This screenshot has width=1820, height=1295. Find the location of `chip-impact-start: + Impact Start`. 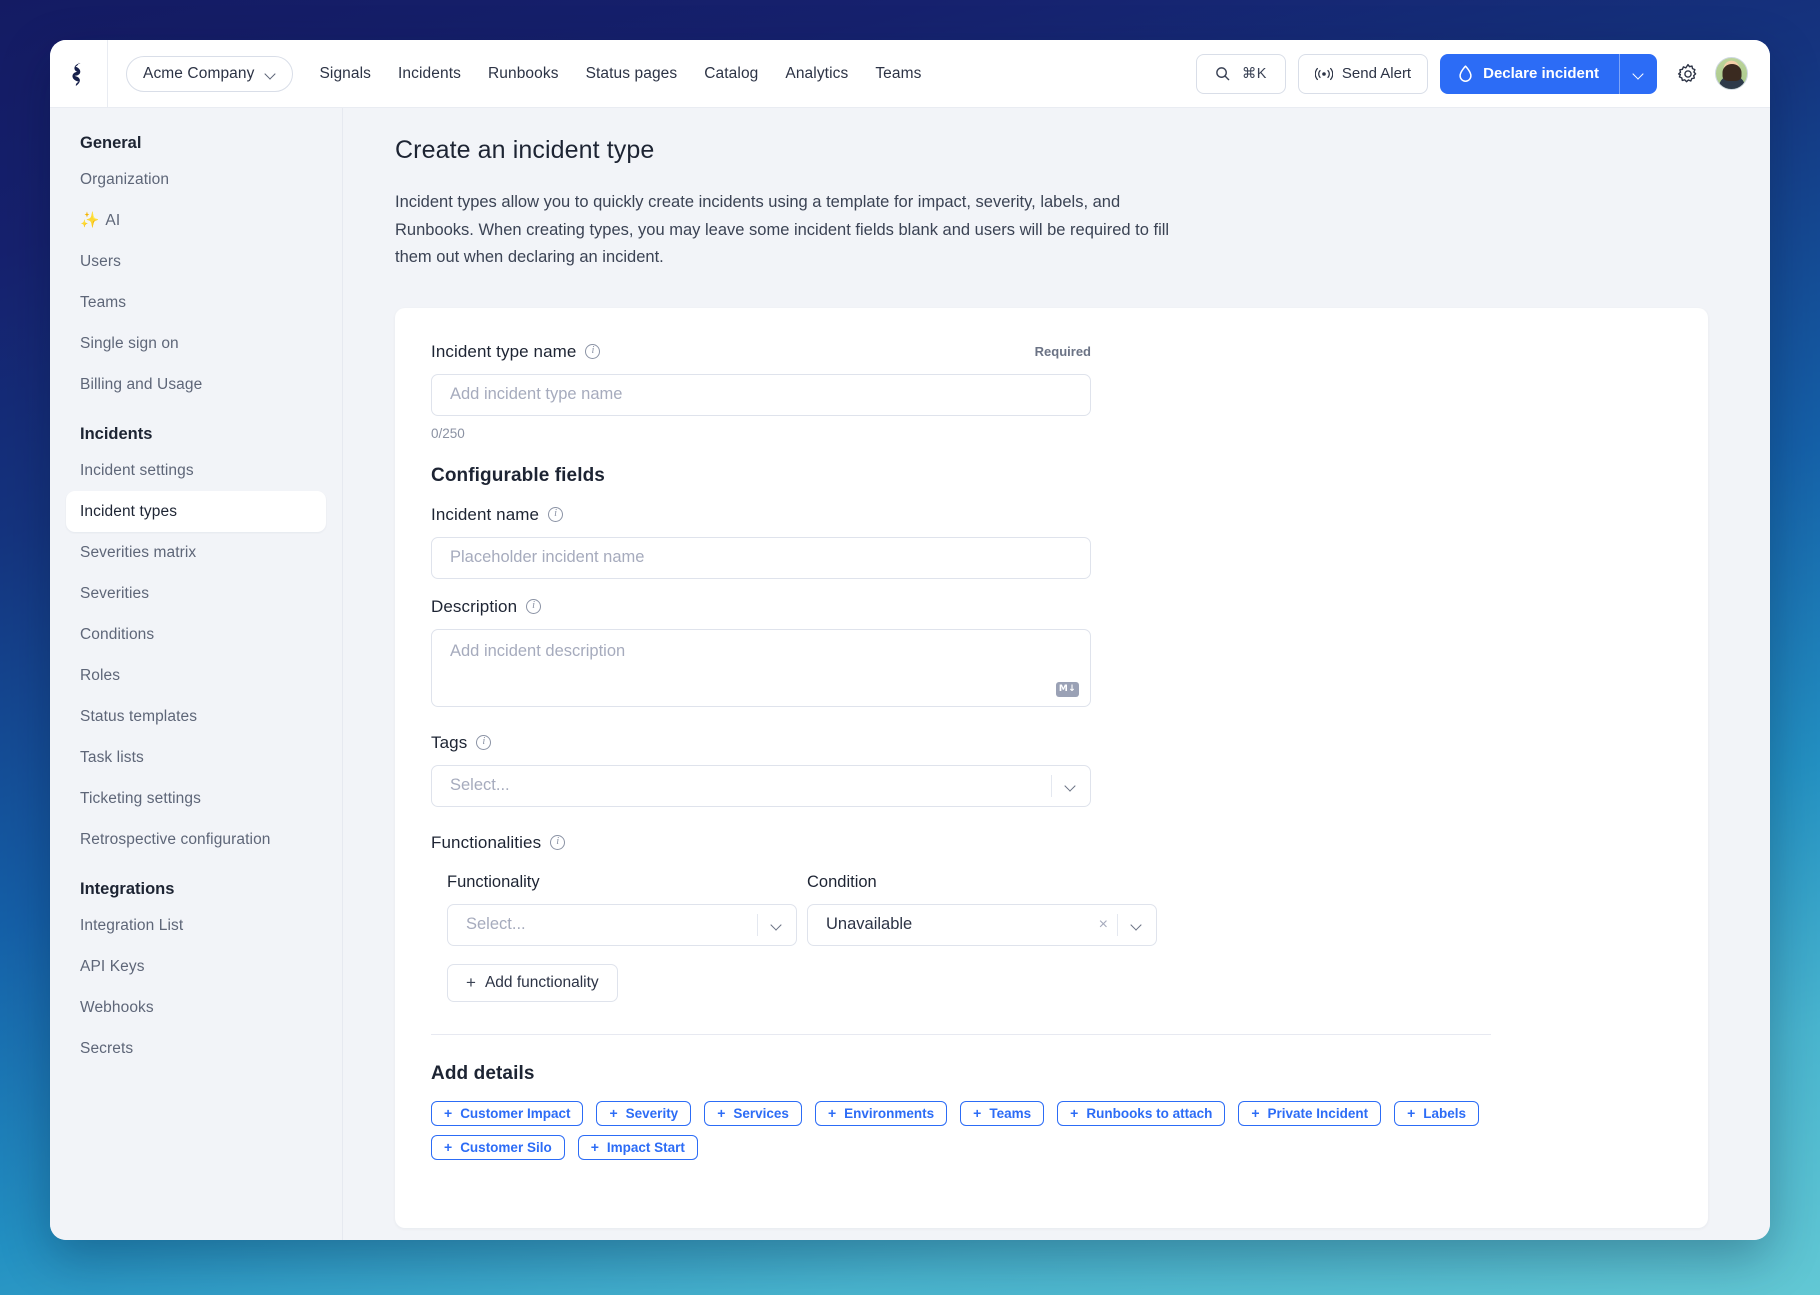

chip-impact-start: + Impact Start is located at coordinates (637, 1147).